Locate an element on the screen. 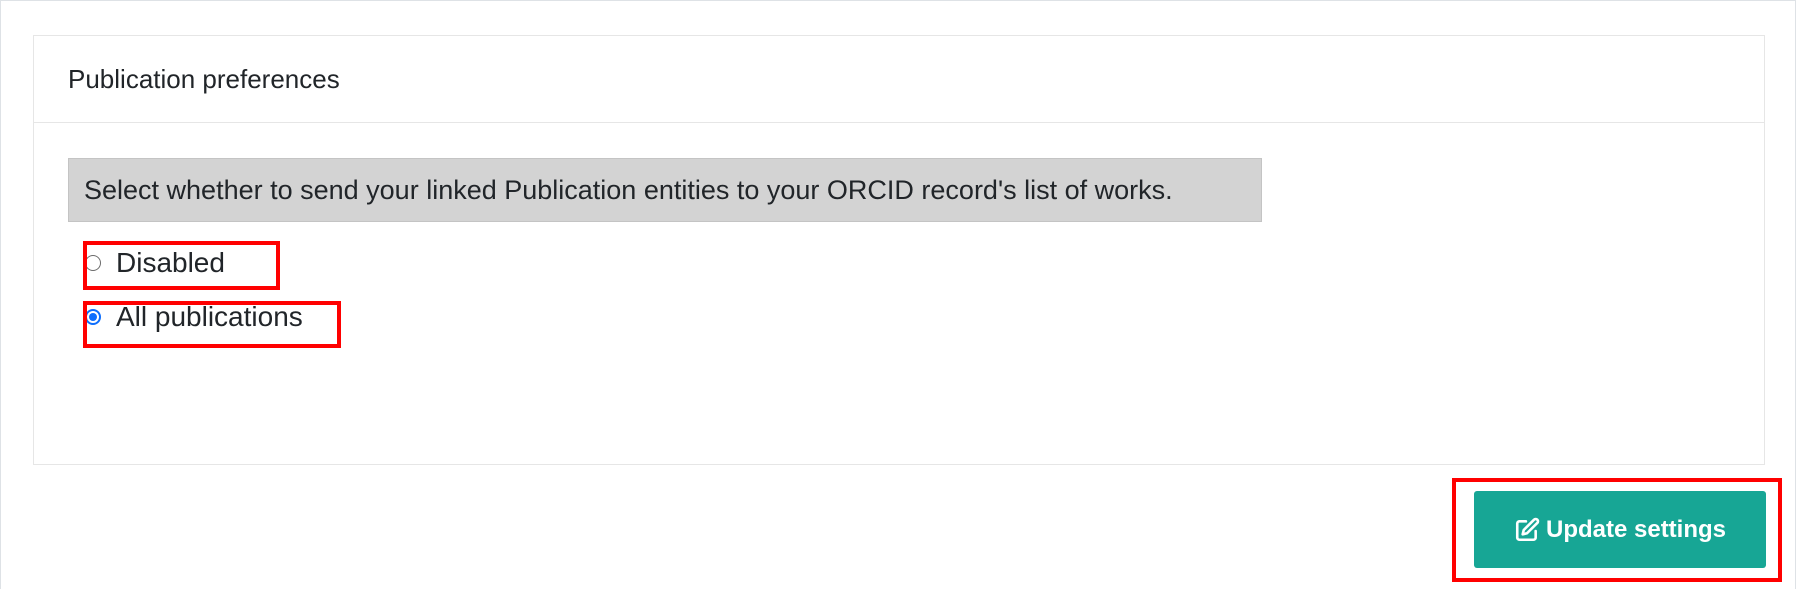  card-header: Publication preferences is located at coordinates (899, 79).